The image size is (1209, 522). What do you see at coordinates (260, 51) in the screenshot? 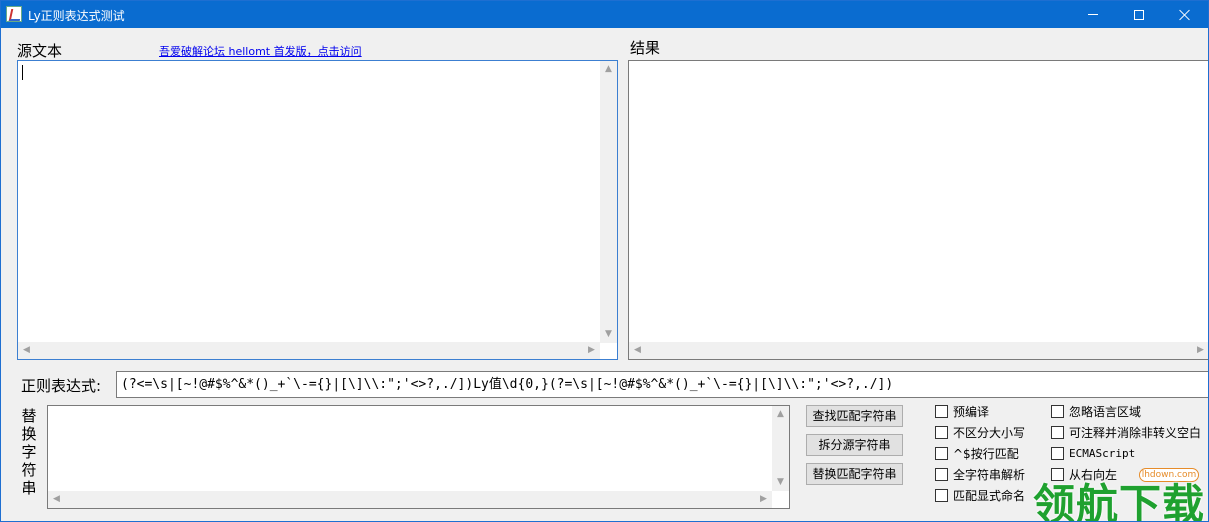
I see `forum-link: 吾爱破解论坛 hellomt 首发版，点击访问` at bounding box center [260, 51].